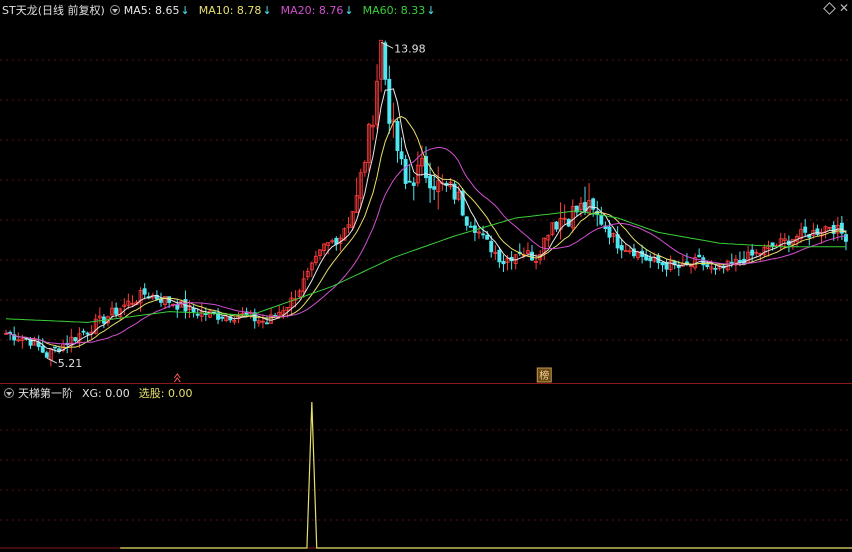  Describe the element at coordinates (70, 363) in the screenshot. I see `low-price-label: 5.21` at that location.